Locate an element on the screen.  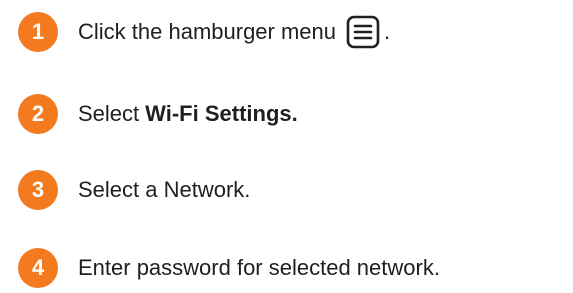
step-text: Select a Network. is located at coordinates (164, 189).